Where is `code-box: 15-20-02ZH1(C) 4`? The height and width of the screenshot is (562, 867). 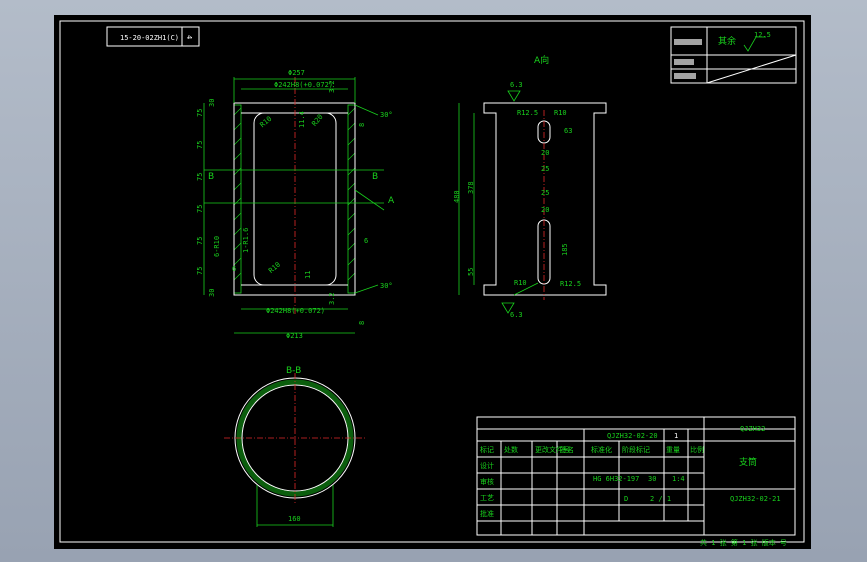
code-box: 15-20-02ZH1(C) 4 is located at coordinates (153, 36).